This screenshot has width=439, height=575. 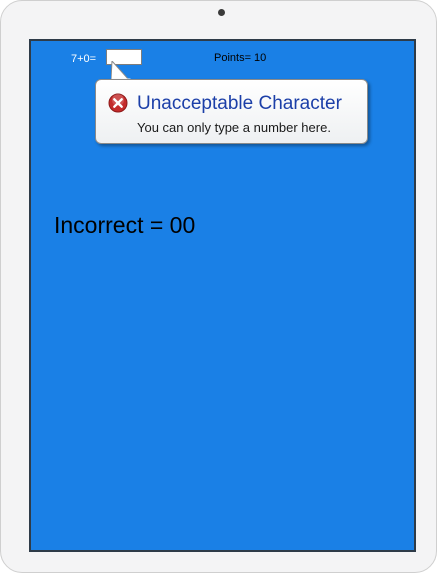 What do you see at coordinates (240, 58) in the screenshot?
I see `points-label: Points= 10` at bounding box center [240, 58].